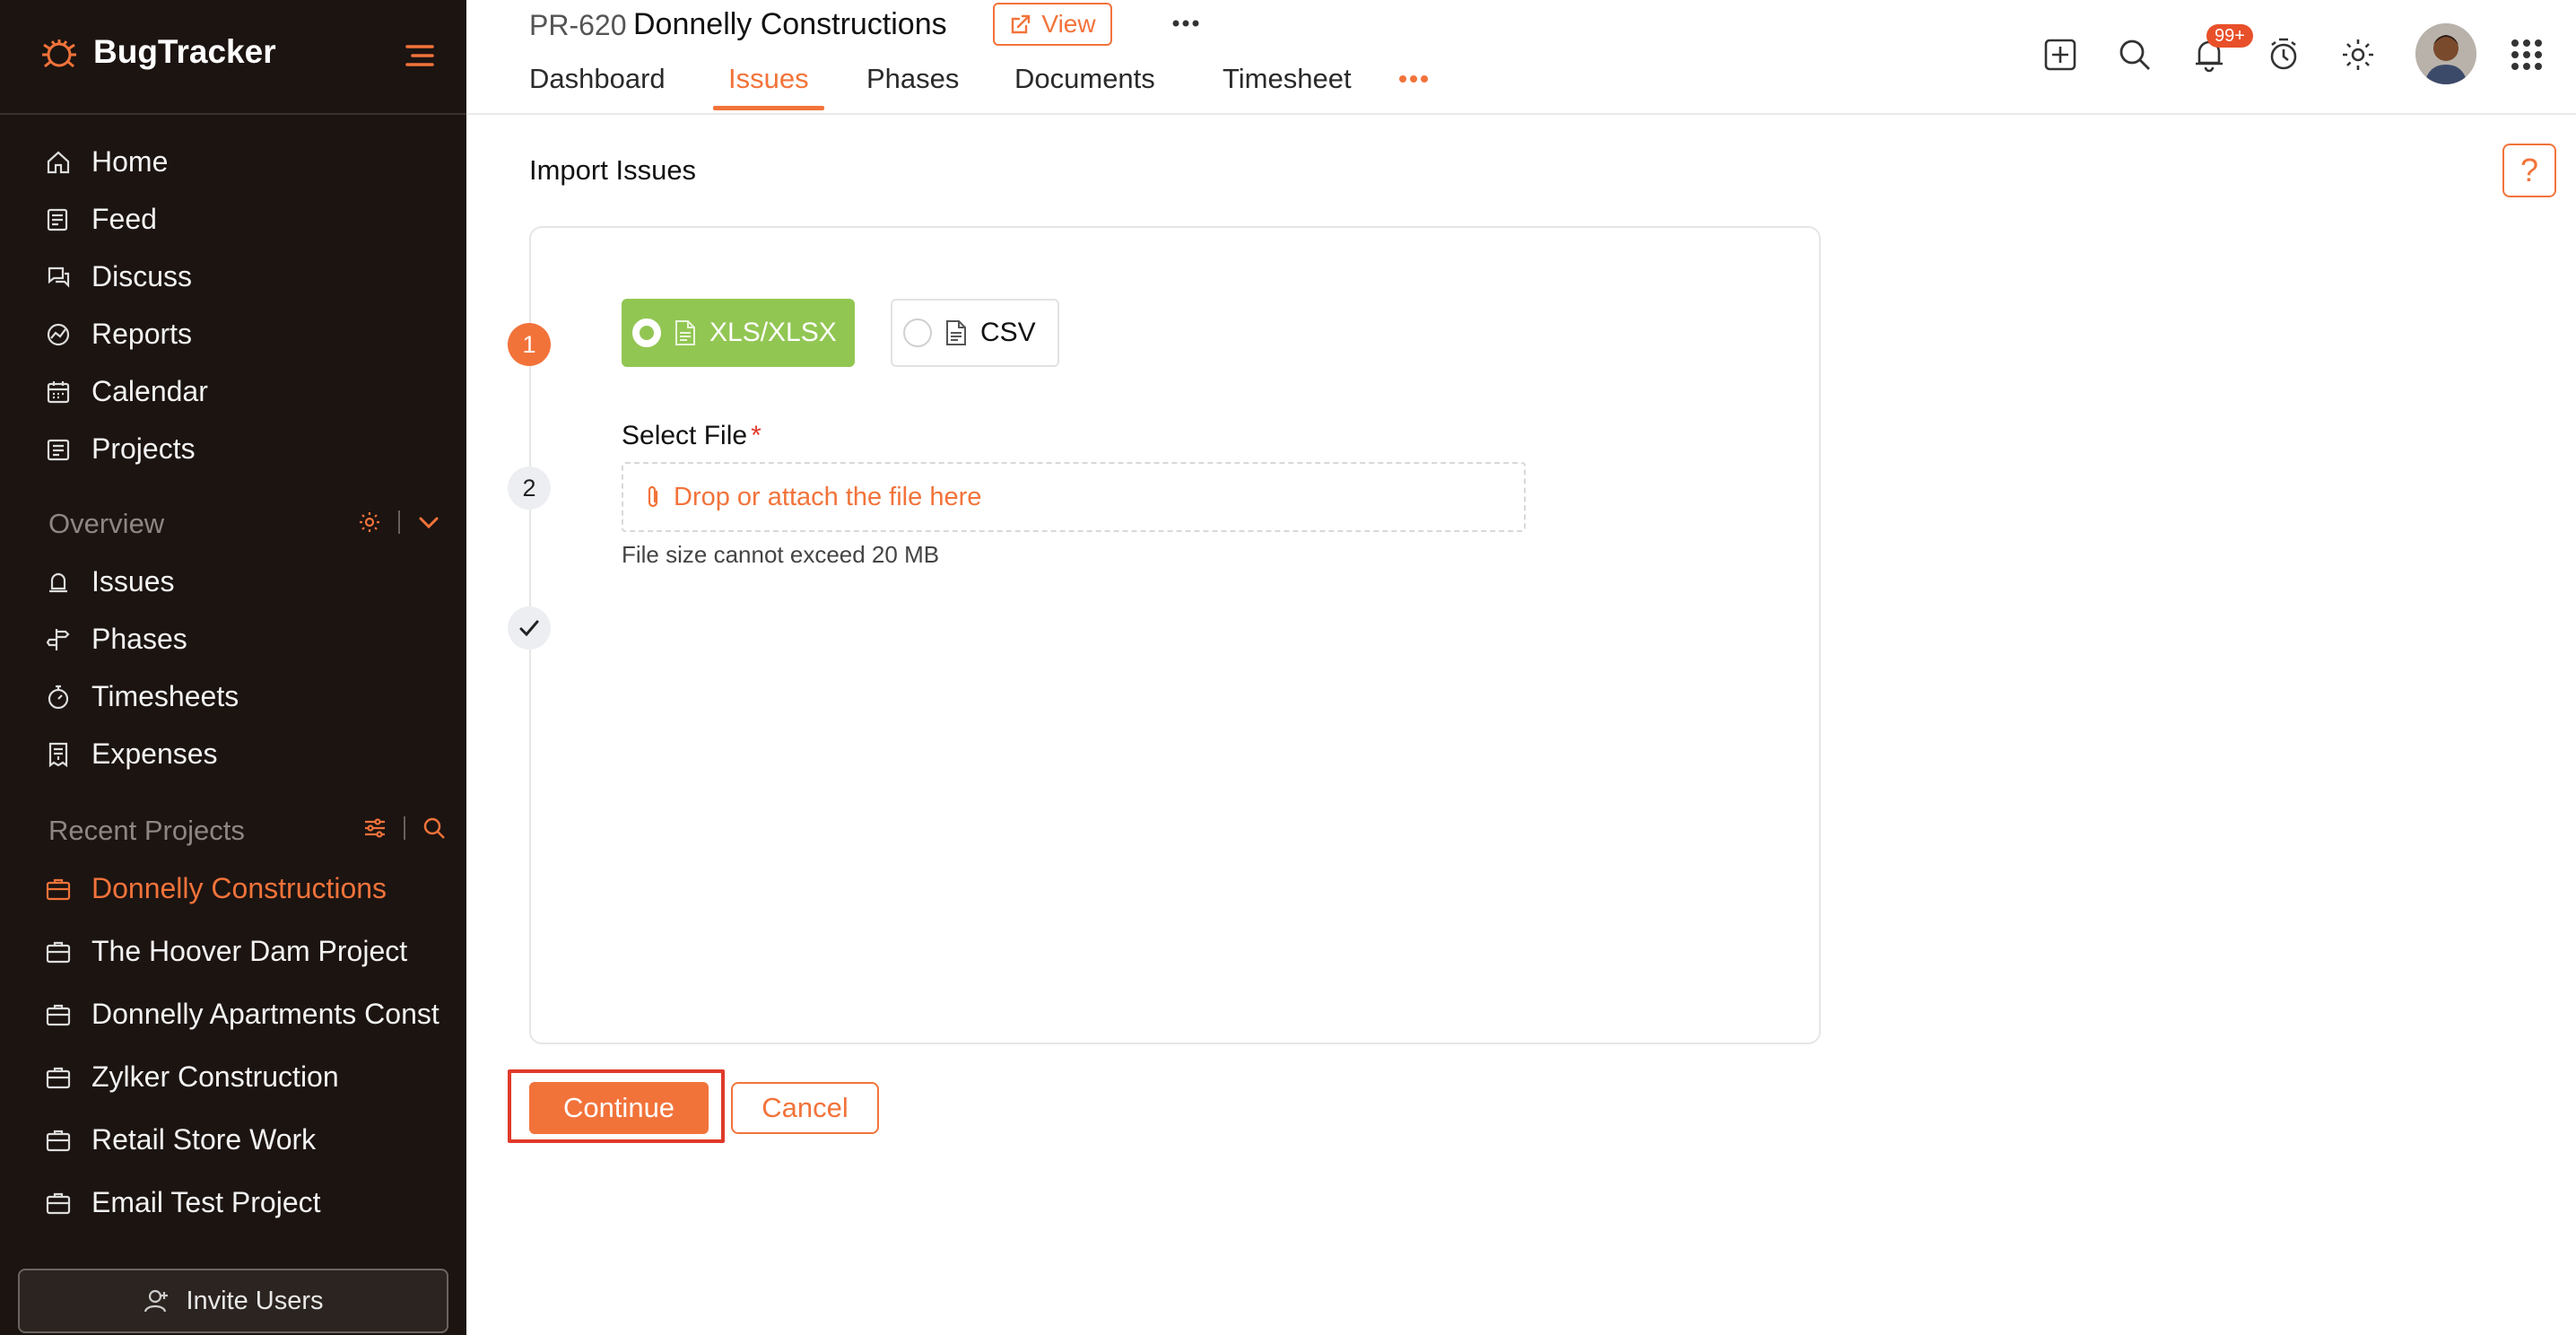 The image size is (2576, 1335). I want to click on stopwatch-icon, so click(58, 697).